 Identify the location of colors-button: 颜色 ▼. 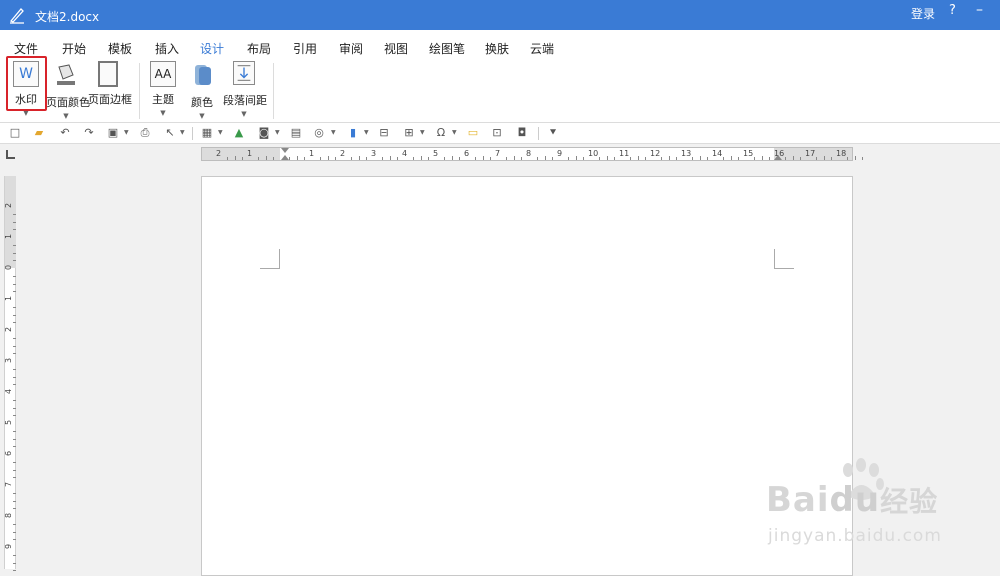
(202, 90).